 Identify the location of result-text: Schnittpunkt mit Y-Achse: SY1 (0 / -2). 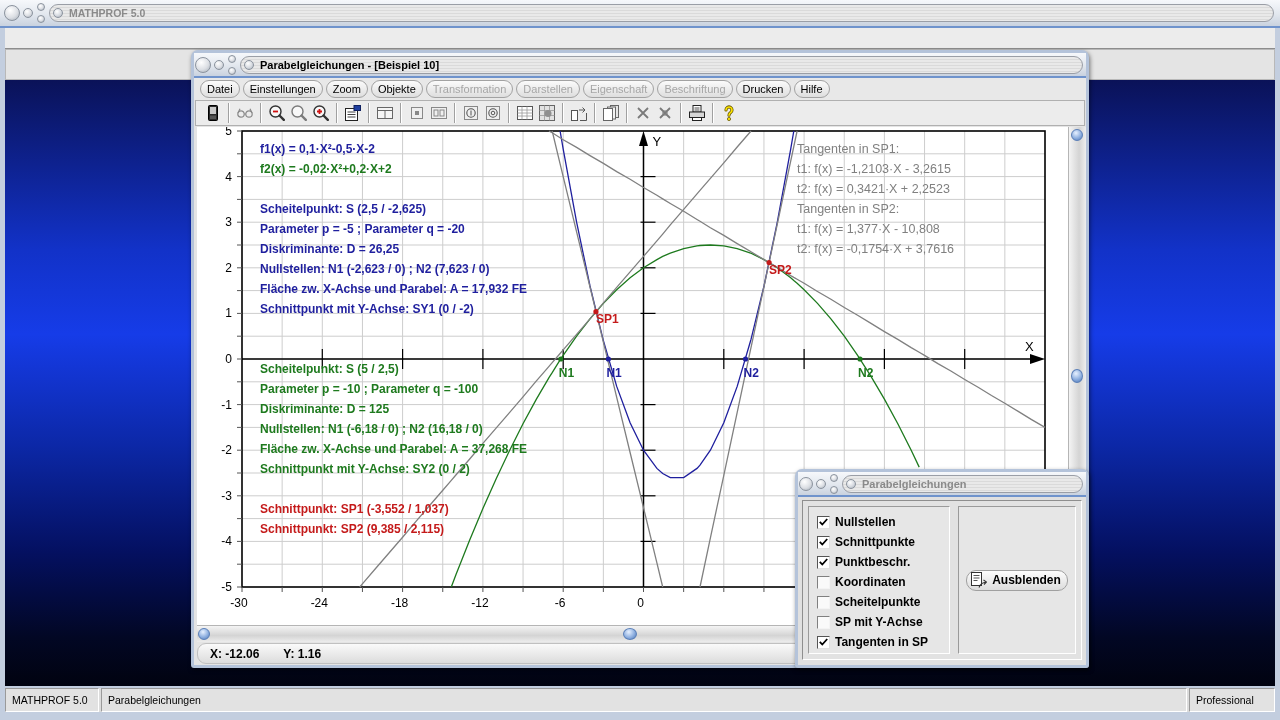
(367, 309).